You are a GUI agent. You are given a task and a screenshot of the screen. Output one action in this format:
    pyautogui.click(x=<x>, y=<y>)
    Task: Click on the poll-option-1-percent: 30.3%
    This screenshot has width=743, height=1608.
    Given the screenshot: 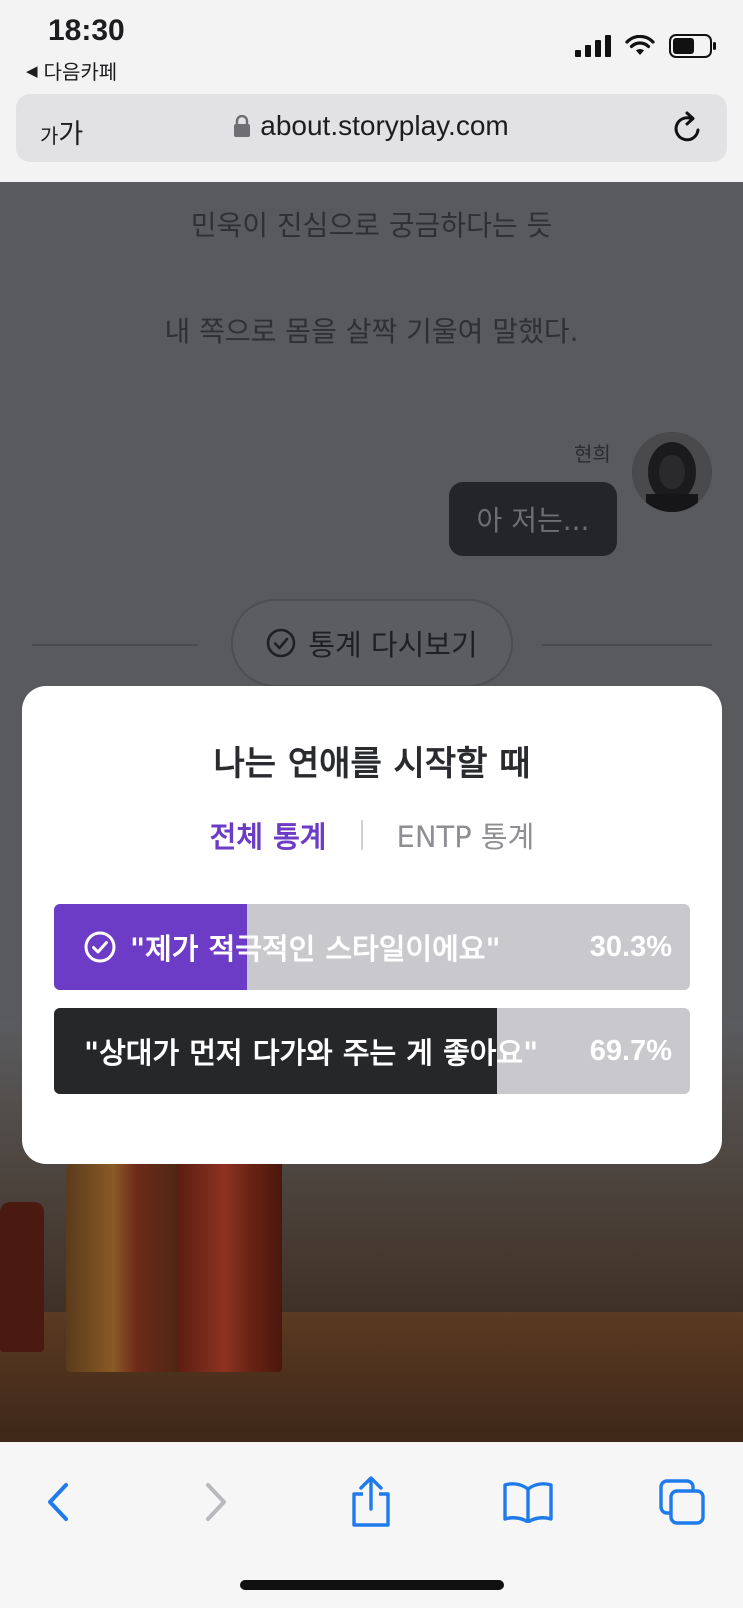 What is the action you would take?
    pyautogui.click(x=630, y=946)
    